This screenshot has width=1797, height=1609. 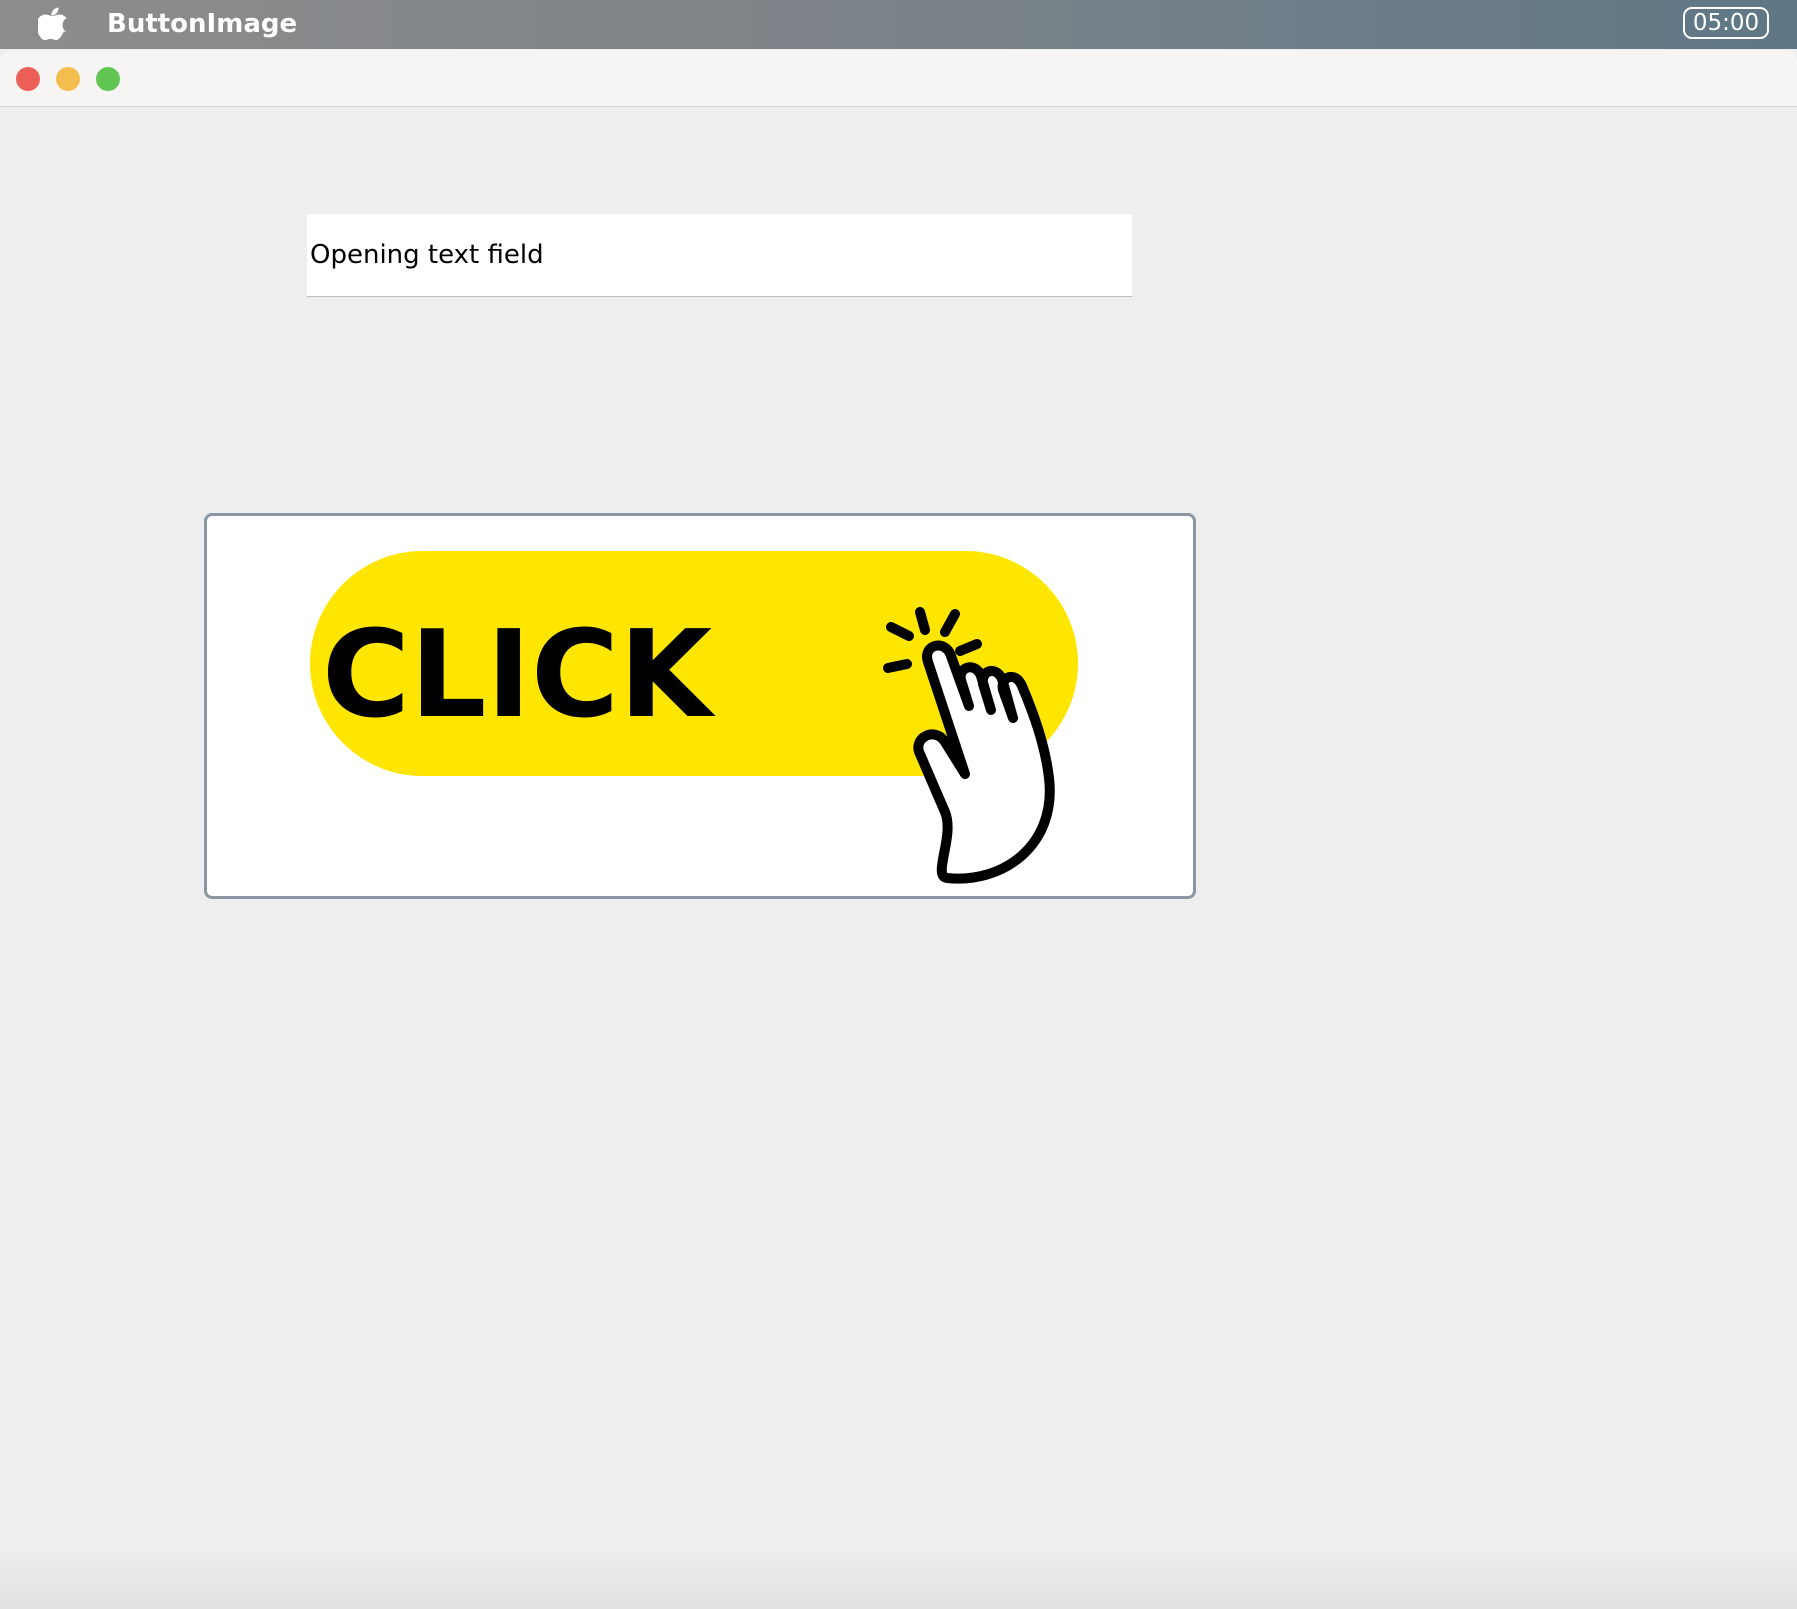 I want to click on window-titlebar, so click(x=898, y=78).